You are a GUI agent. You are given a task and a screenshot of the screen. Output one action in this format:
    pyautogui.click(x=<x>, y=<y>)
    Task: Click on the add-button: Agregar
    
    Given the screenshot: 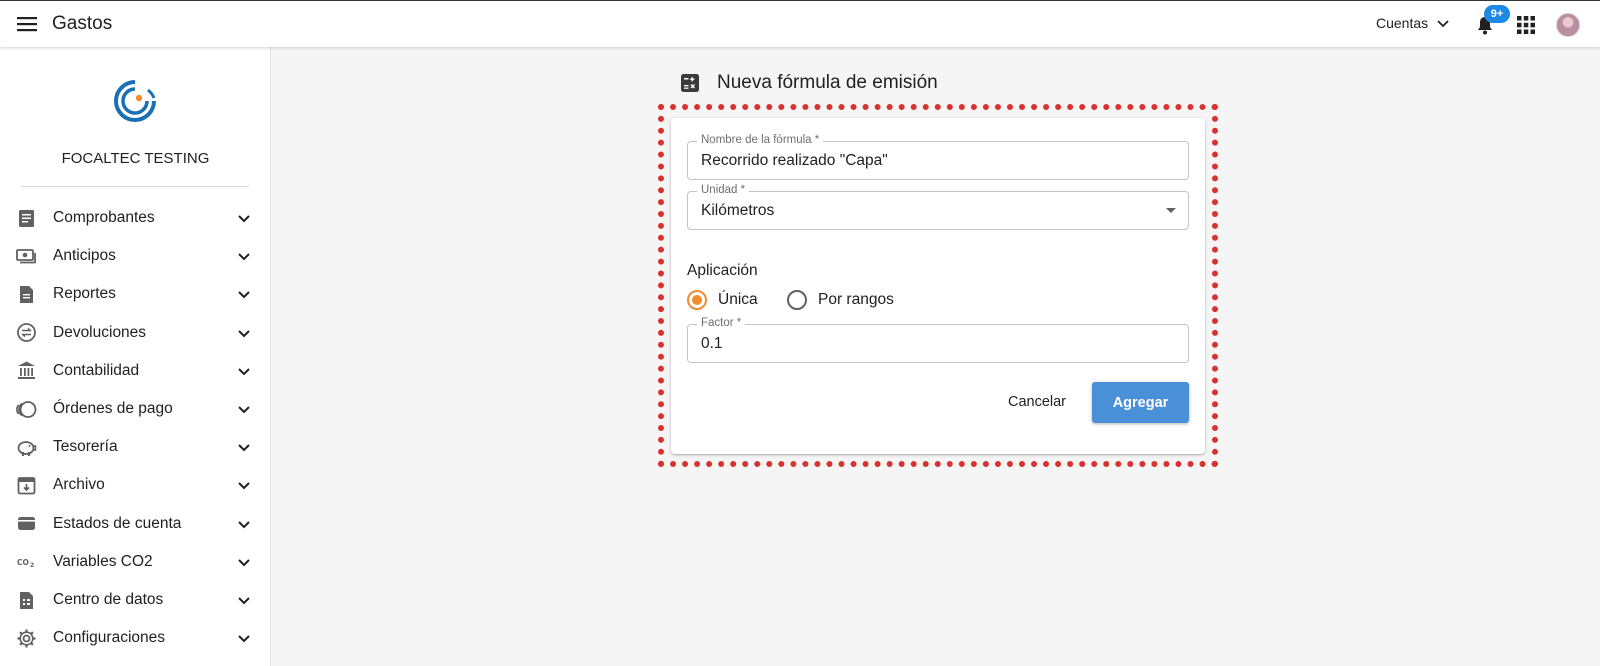 What is the action you would take?
    pyautogui.click(x=1140, y=402)
    